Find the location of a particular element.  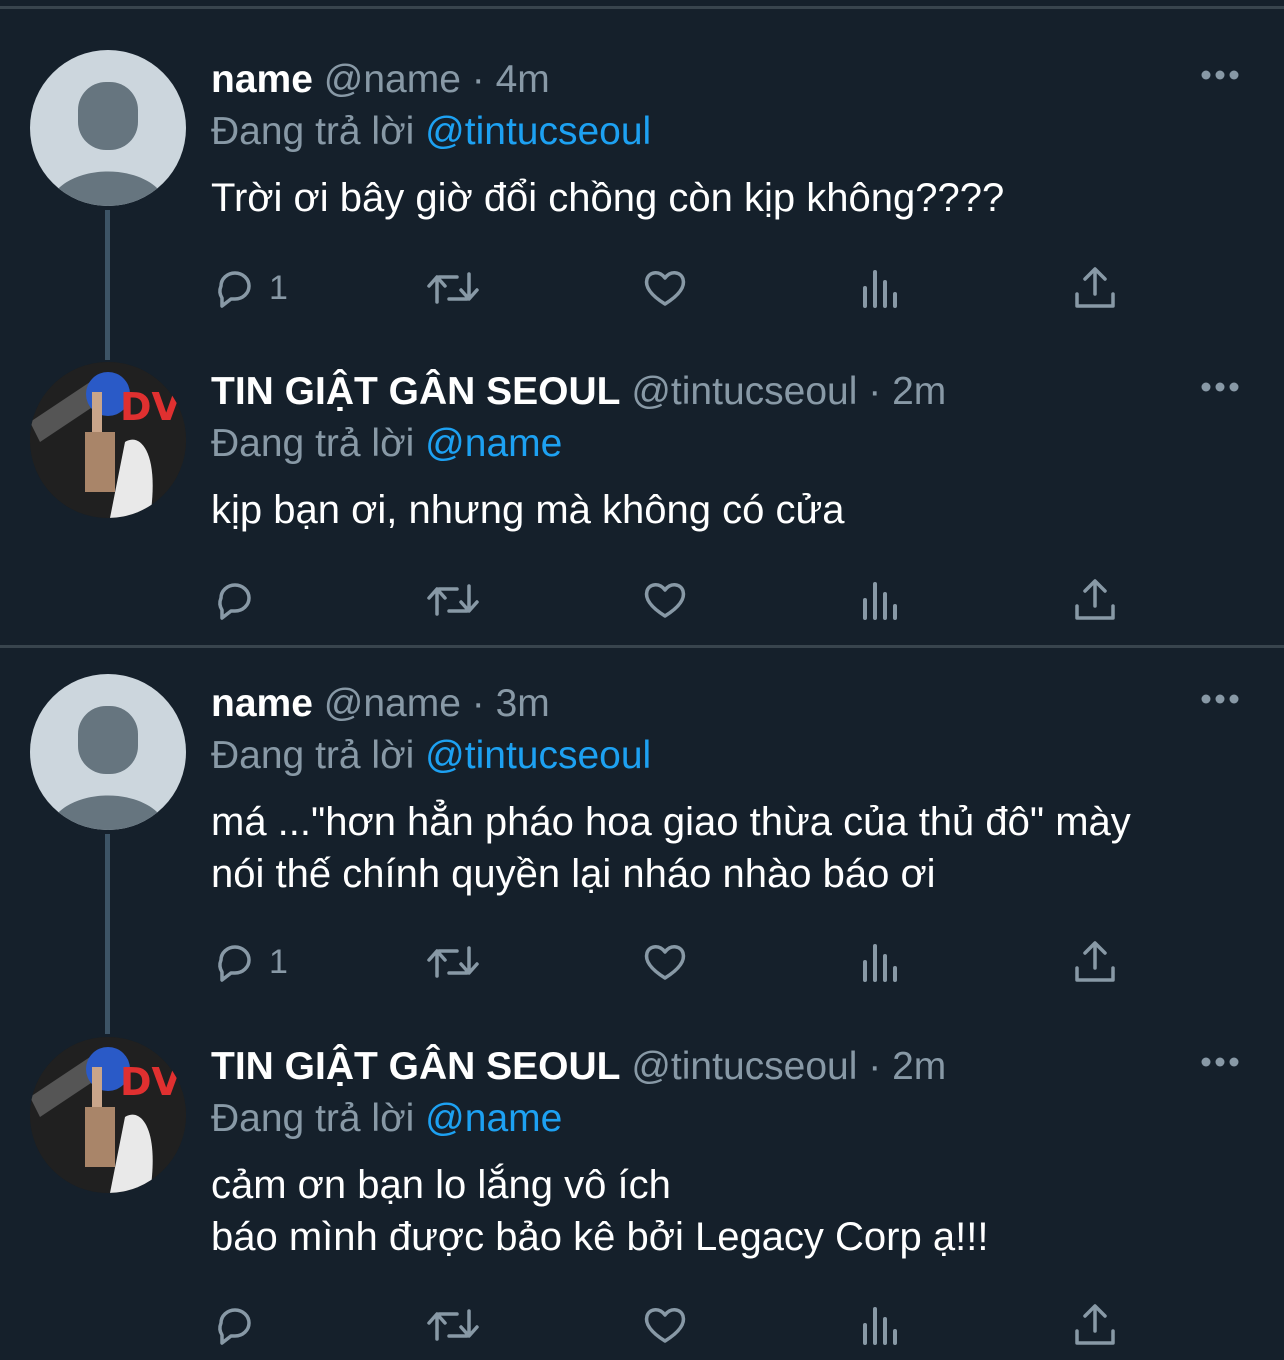

tweet-text: kịp bạn ơi, nhưng mà không có cửa is located at coordinates (528, 510).